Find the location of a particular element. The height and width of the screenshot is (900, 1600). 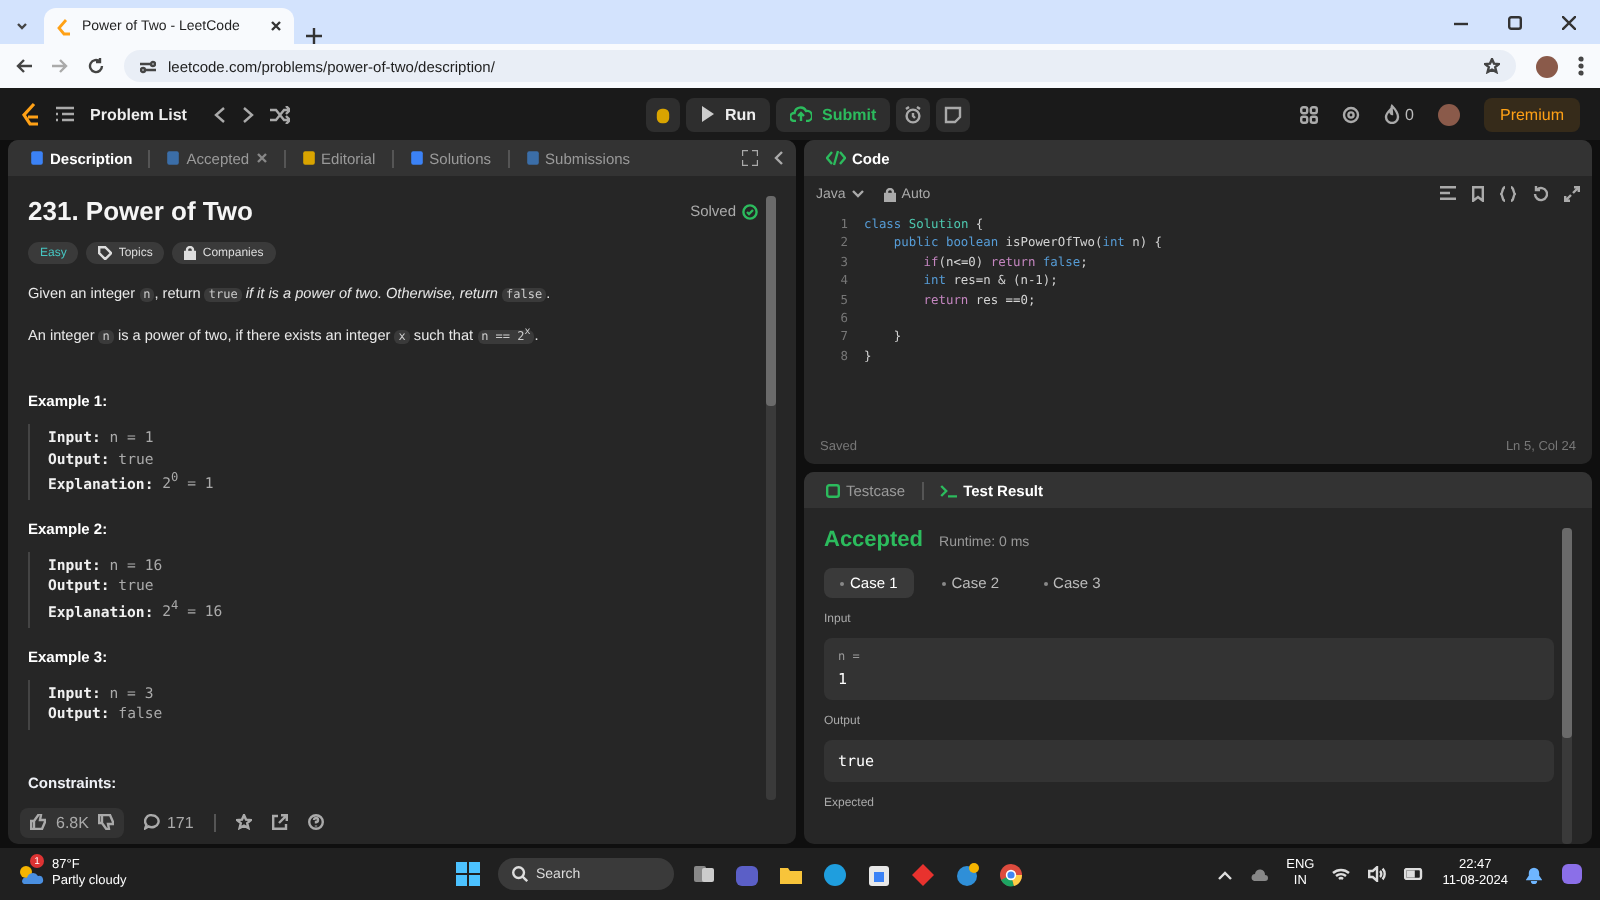

check-circle-icon is located at coordinates (750, 211).